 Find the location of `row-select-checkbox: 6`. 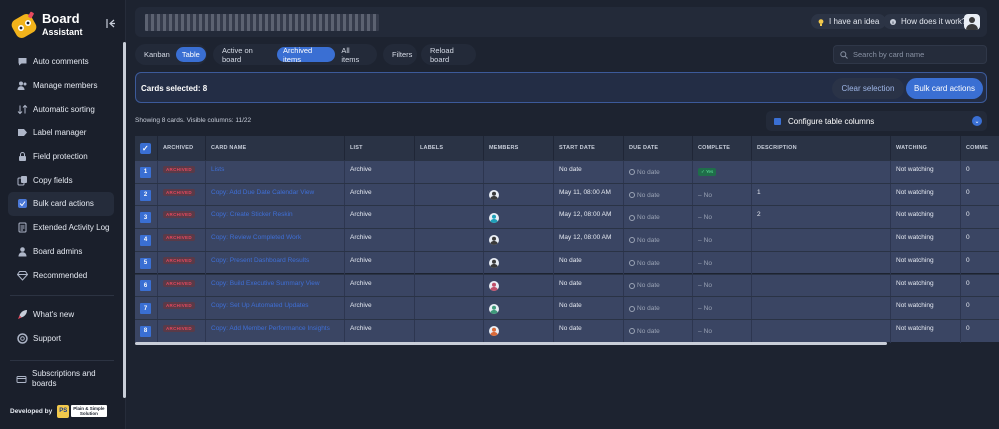

row-select-checkbox: 6 is located at coordinates (145, 286).